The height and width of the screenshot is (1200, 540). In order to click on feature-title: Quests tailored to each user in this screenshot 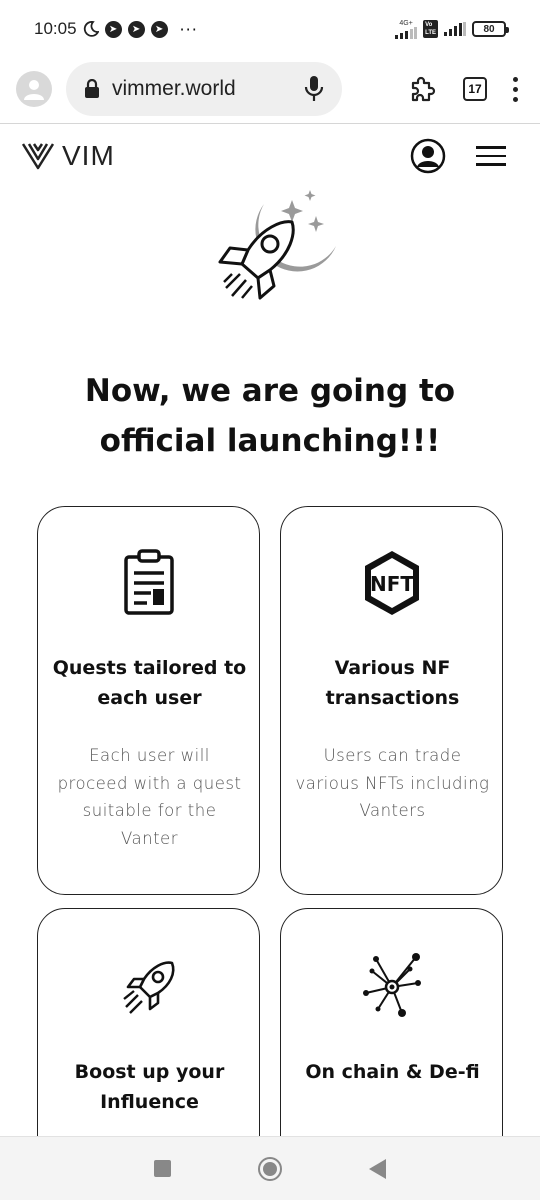, I will do `click(149, 683)`.